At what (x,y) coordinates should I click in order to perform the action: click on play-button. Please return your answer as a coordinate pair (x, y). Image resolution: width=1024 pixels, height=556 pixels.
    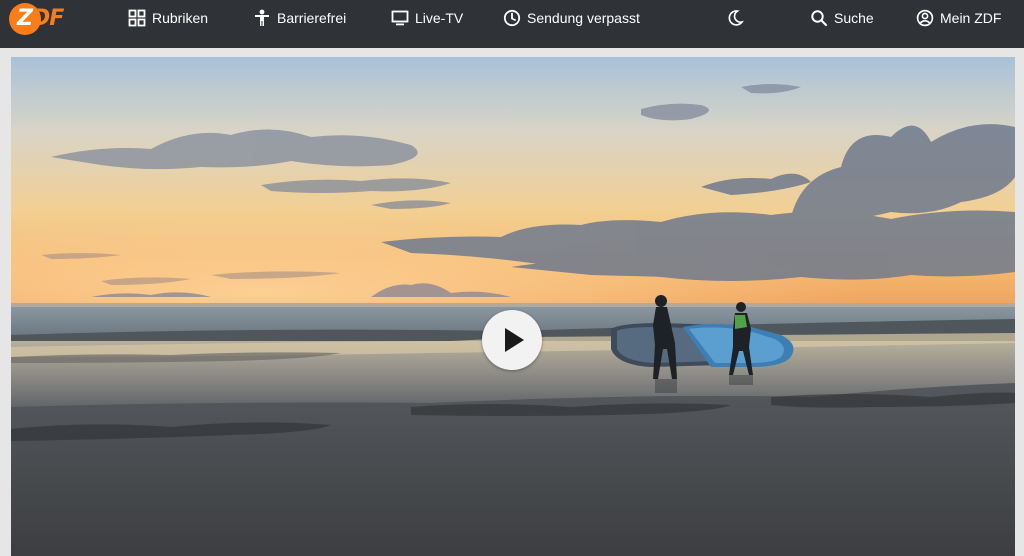
    Looking at the image, I should click on (512, 340).